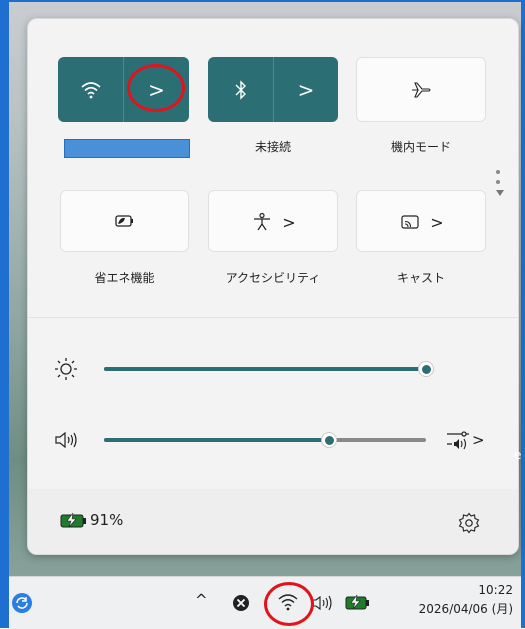 The image size is (525, 629). I want to click on cast-label: キャスト, so click(420, 278).